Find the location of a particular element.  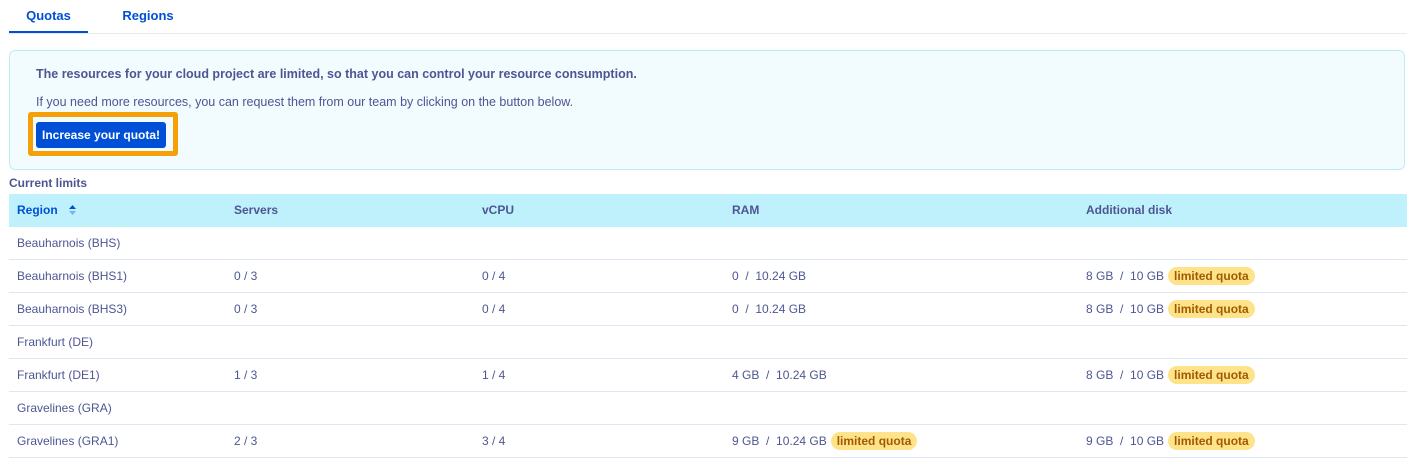

region-column-header: Region is located at coordinates (47, 210).